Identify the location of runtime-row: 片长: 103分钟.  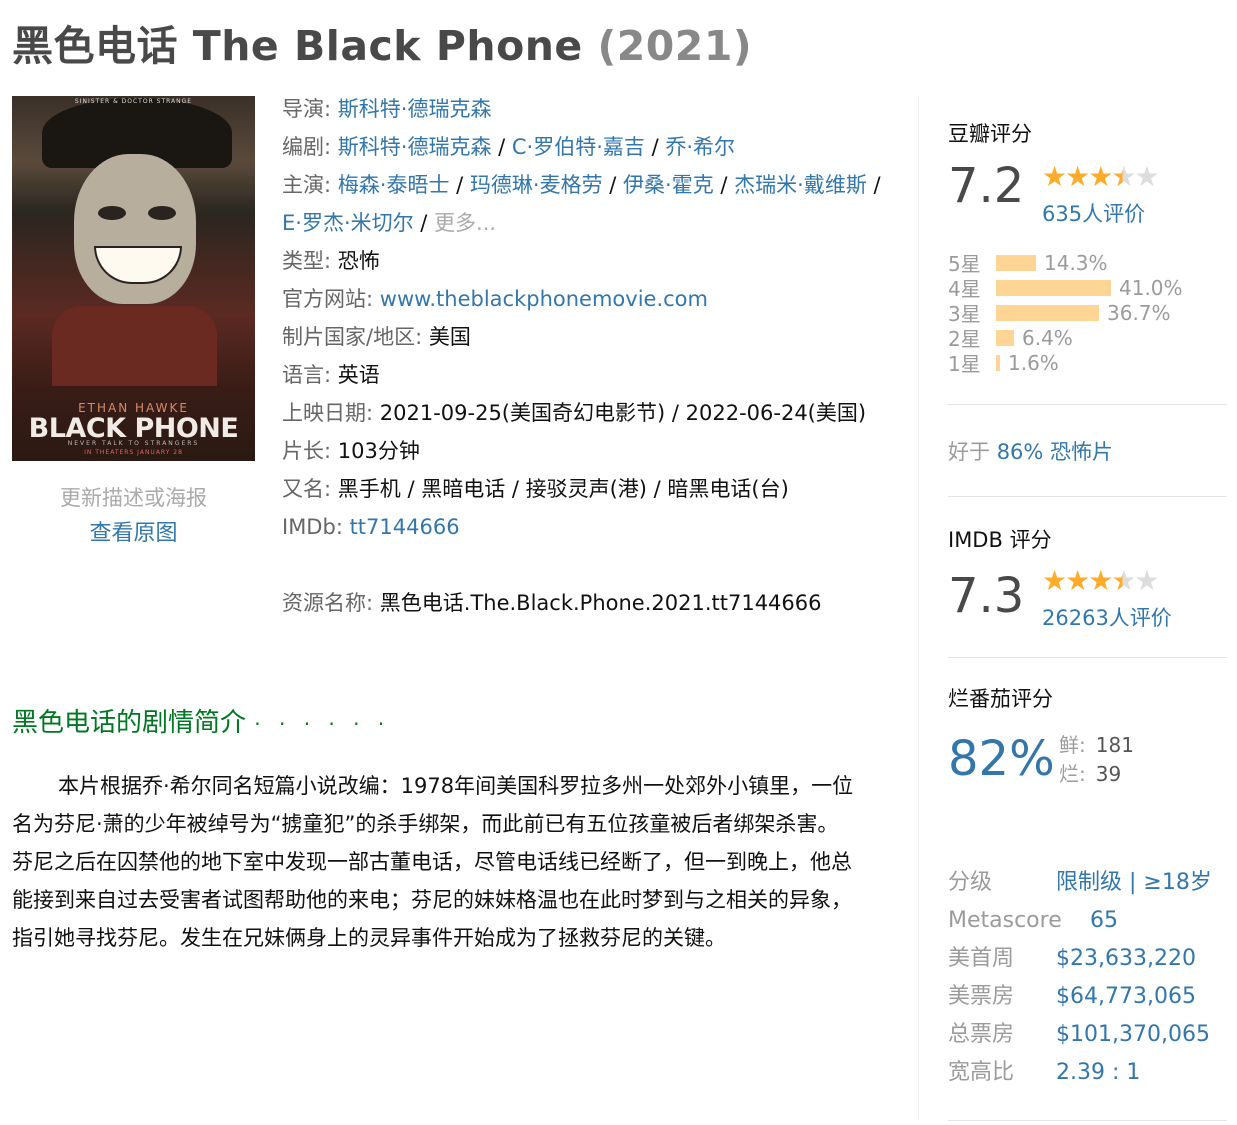
(351, 451).